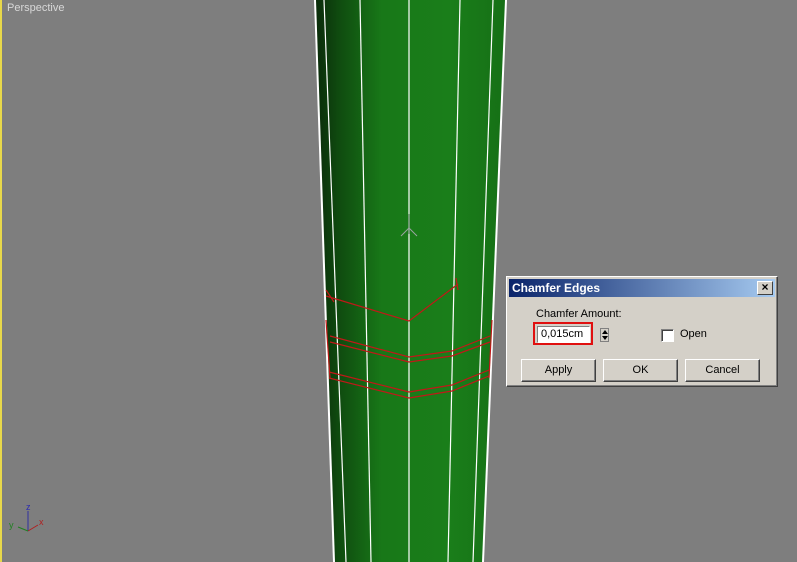  What do you see at coordinates (640, 370) in the screenshot?
I see `ok-button: OK` at bounding box center [640, 370].